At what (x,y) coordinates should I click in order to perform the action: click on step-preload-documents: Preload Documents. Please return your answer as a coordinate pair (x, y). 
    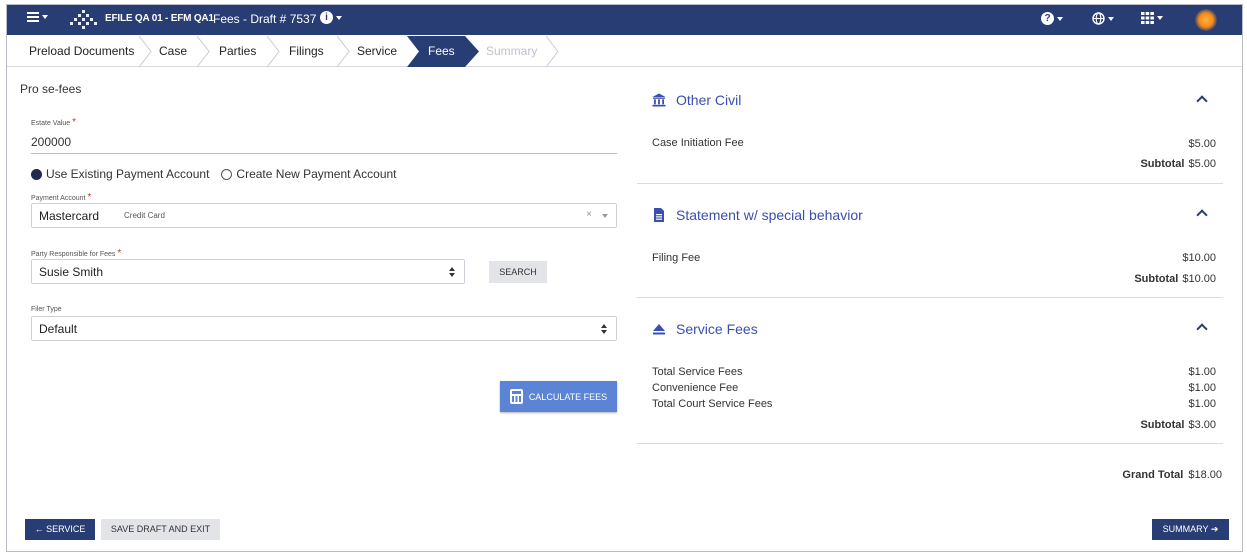
    Looking at the image, I should click on (81, 51).